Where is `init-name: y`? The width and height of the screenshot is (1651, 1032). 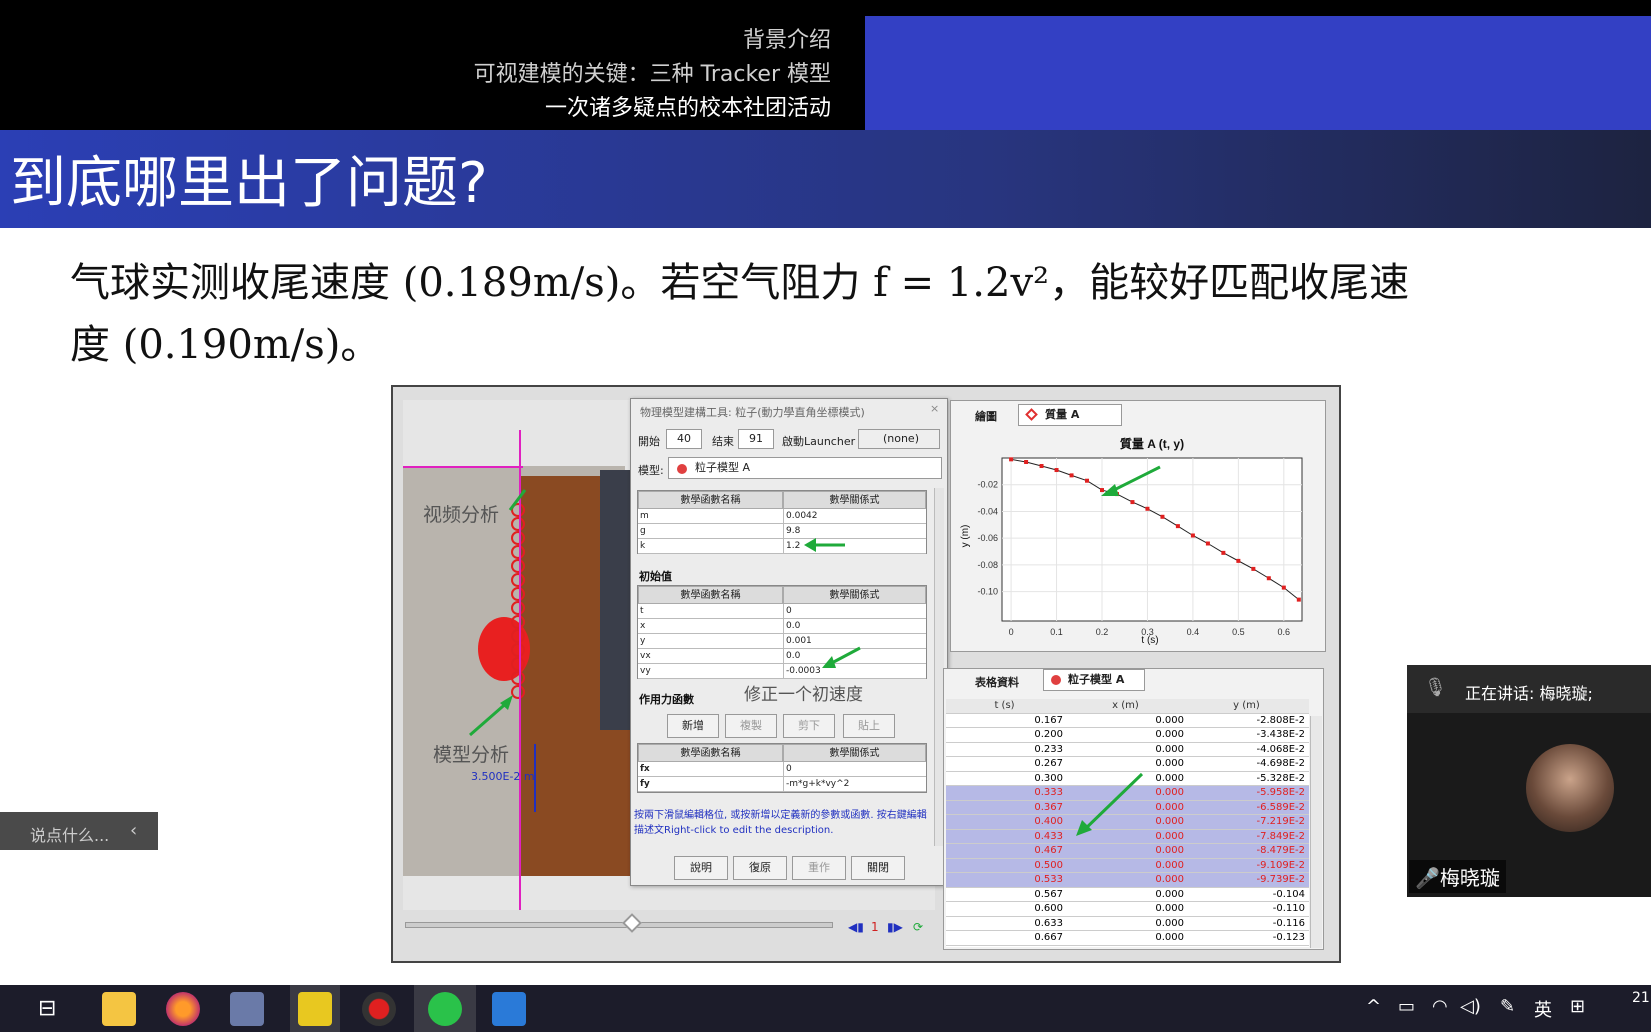
init-name: y is located at coordinates (710, 641).